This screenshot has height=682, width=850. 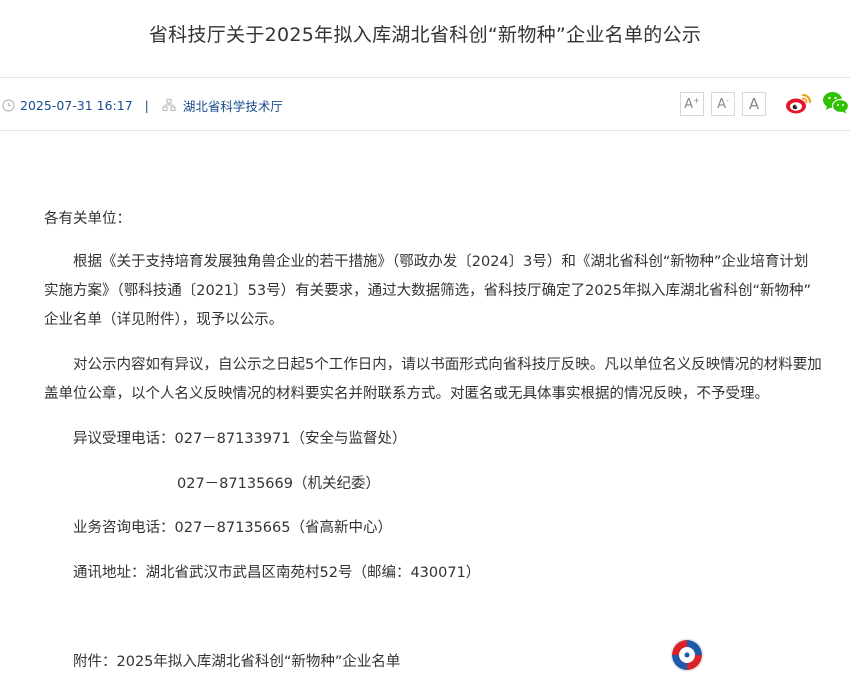 I want to click on font-reset-button: A, so click(x=754, y=104).